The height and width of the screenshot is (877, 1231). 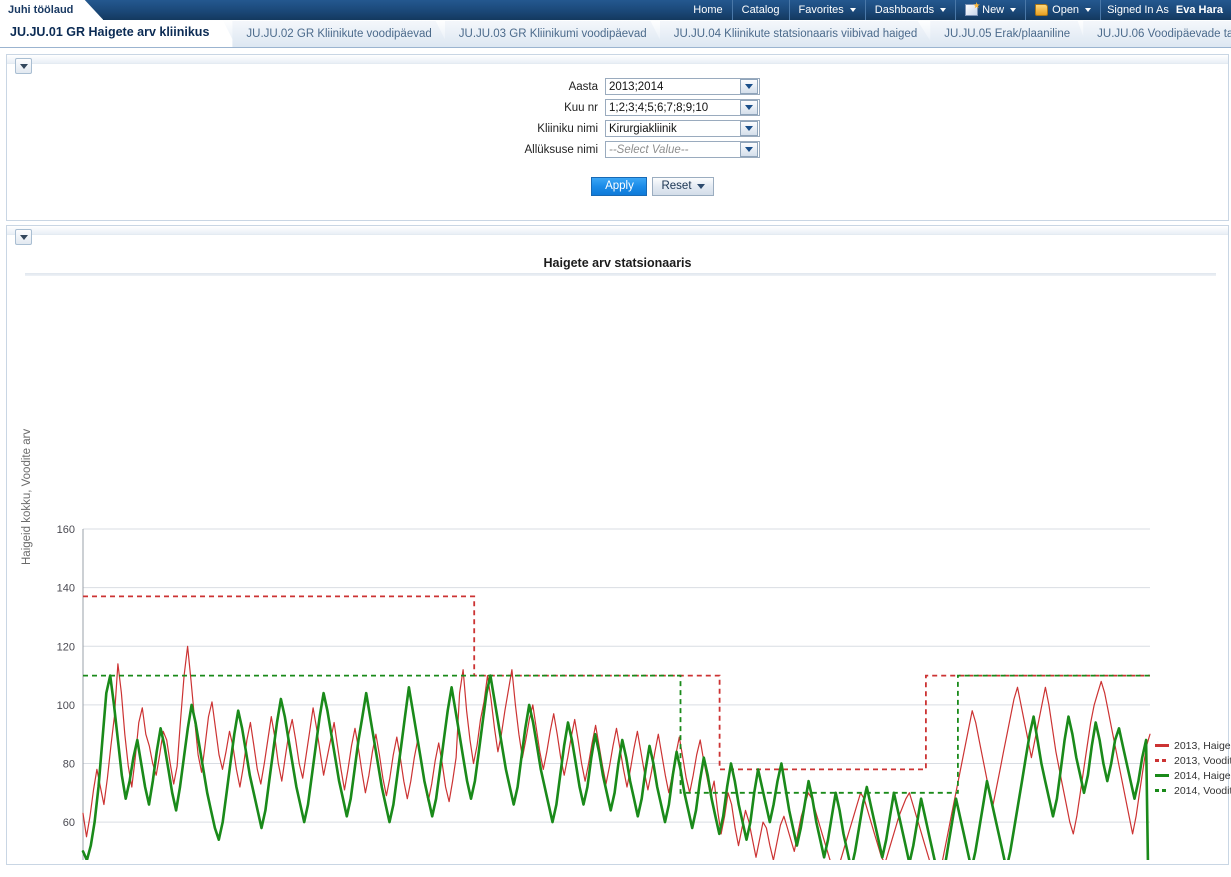 What do you see at coordinates (1138, 10) in the screenshot?
I see `signed-in-label: Signed In As` at bounding box center [1138, 10].